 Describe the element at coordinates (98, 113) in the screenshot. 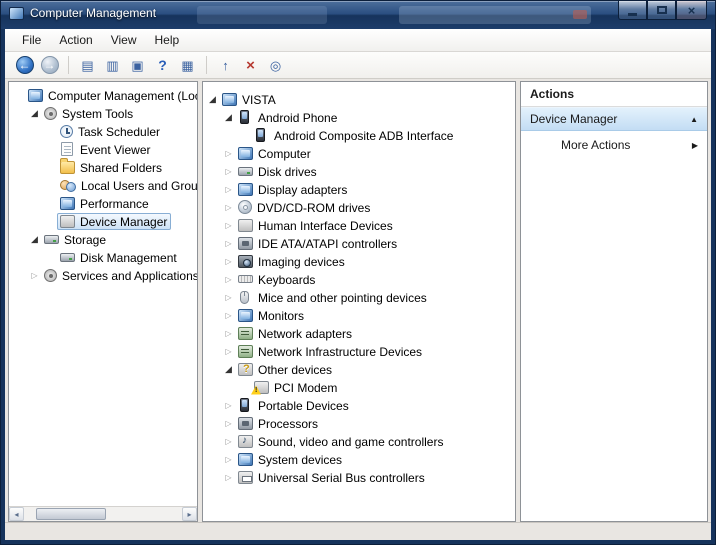

I see `tree-item-label: System Tools` at that location.